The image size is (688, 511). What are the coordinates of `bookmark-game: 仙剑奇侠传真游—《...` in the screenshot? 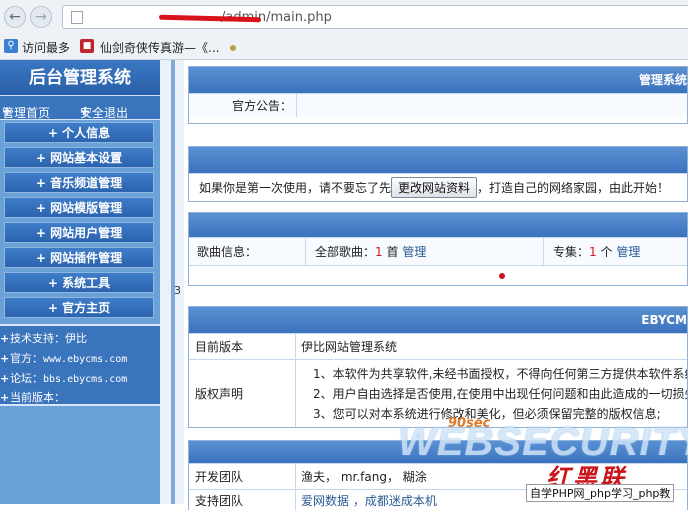 It's located at (159, 47).